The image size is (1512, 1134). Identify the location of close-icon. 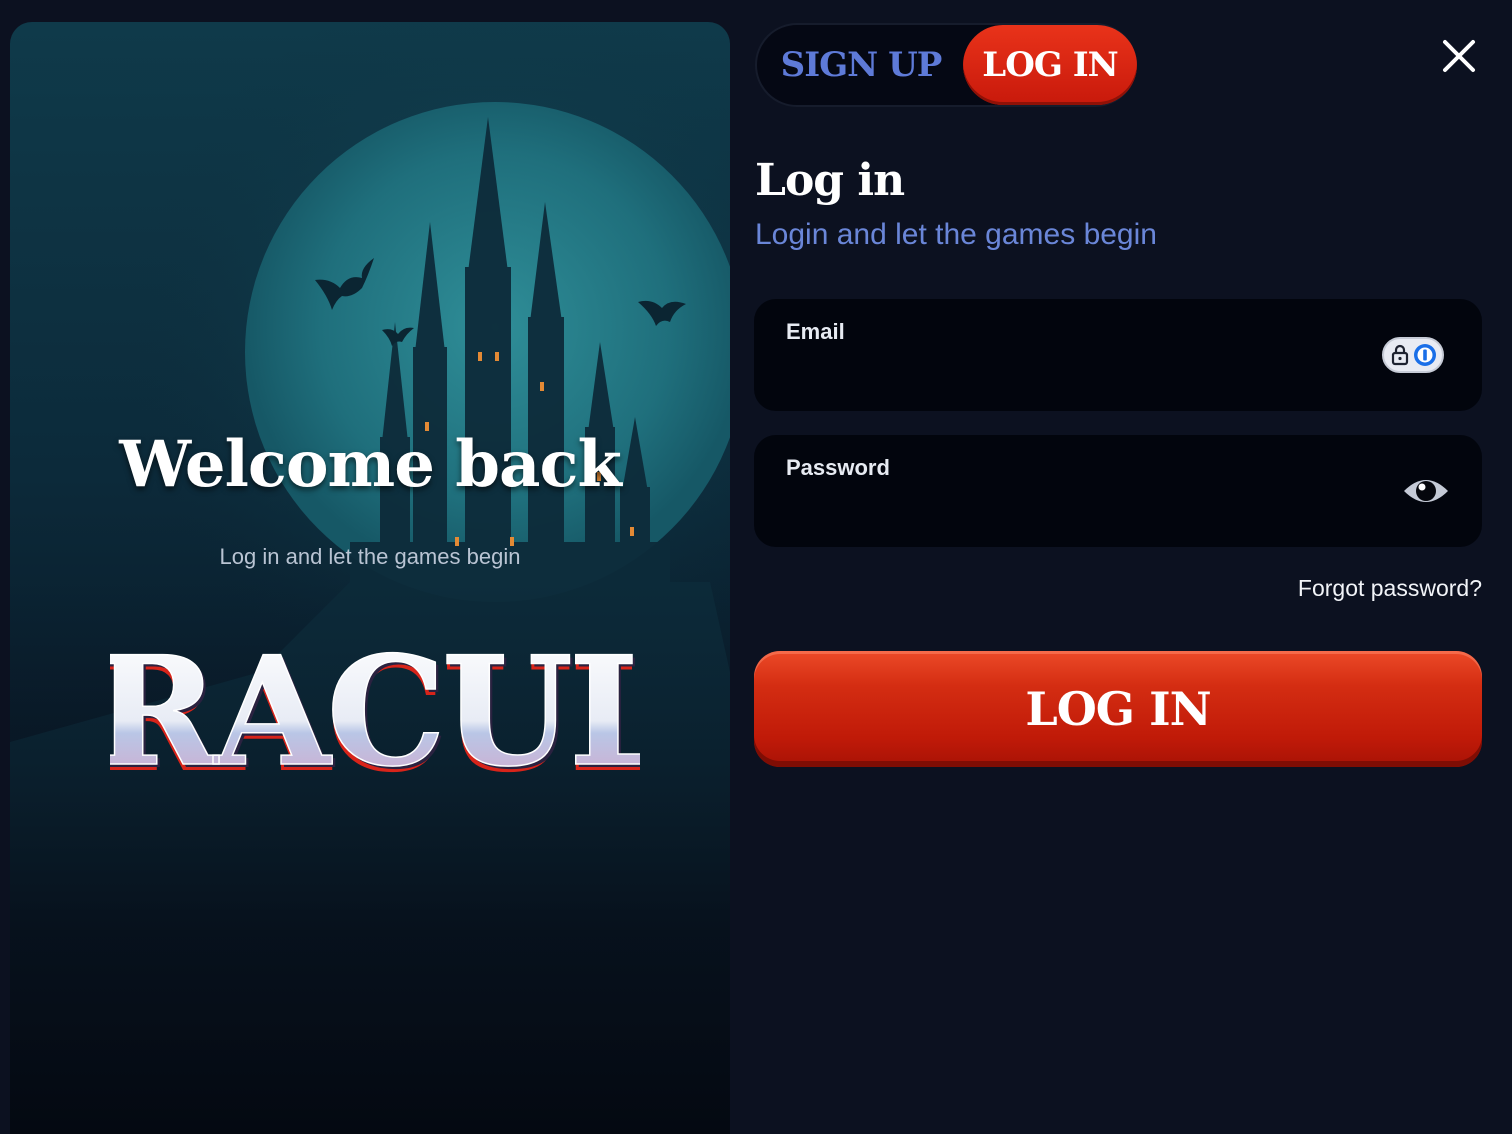
(1459, 56).